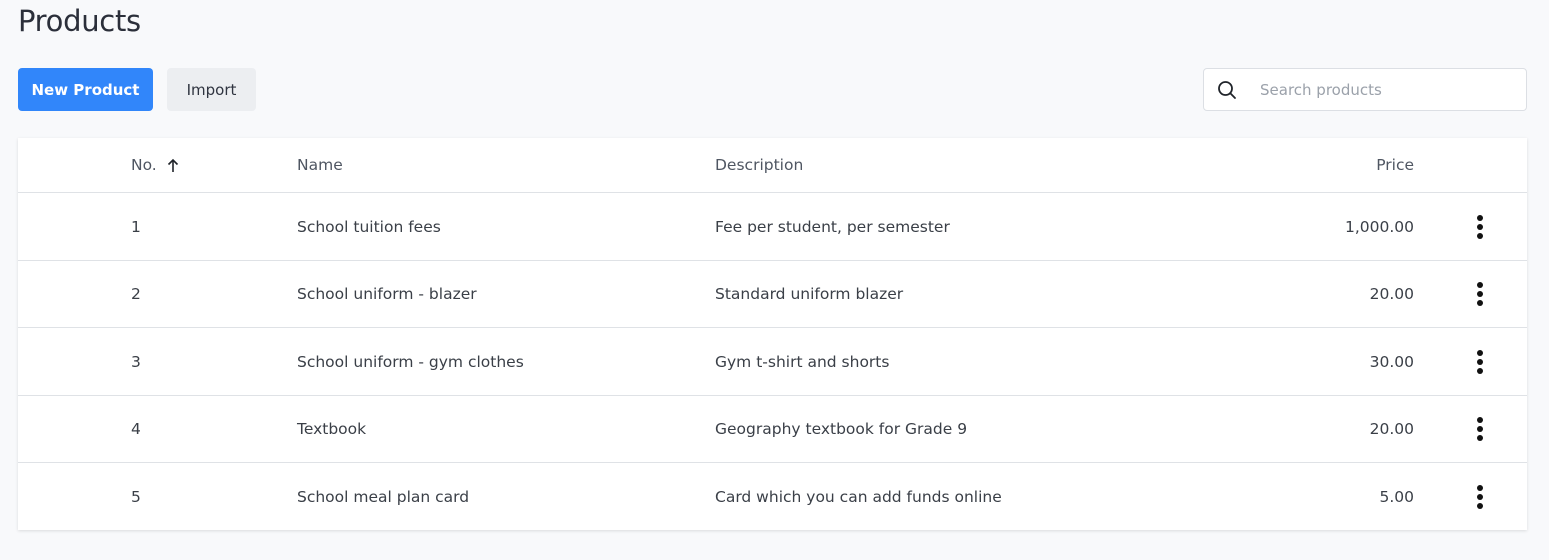 The height and width of the screenshot is (560, 1549). I want to click on cell-name: School meal plan card, so click(383, 496).